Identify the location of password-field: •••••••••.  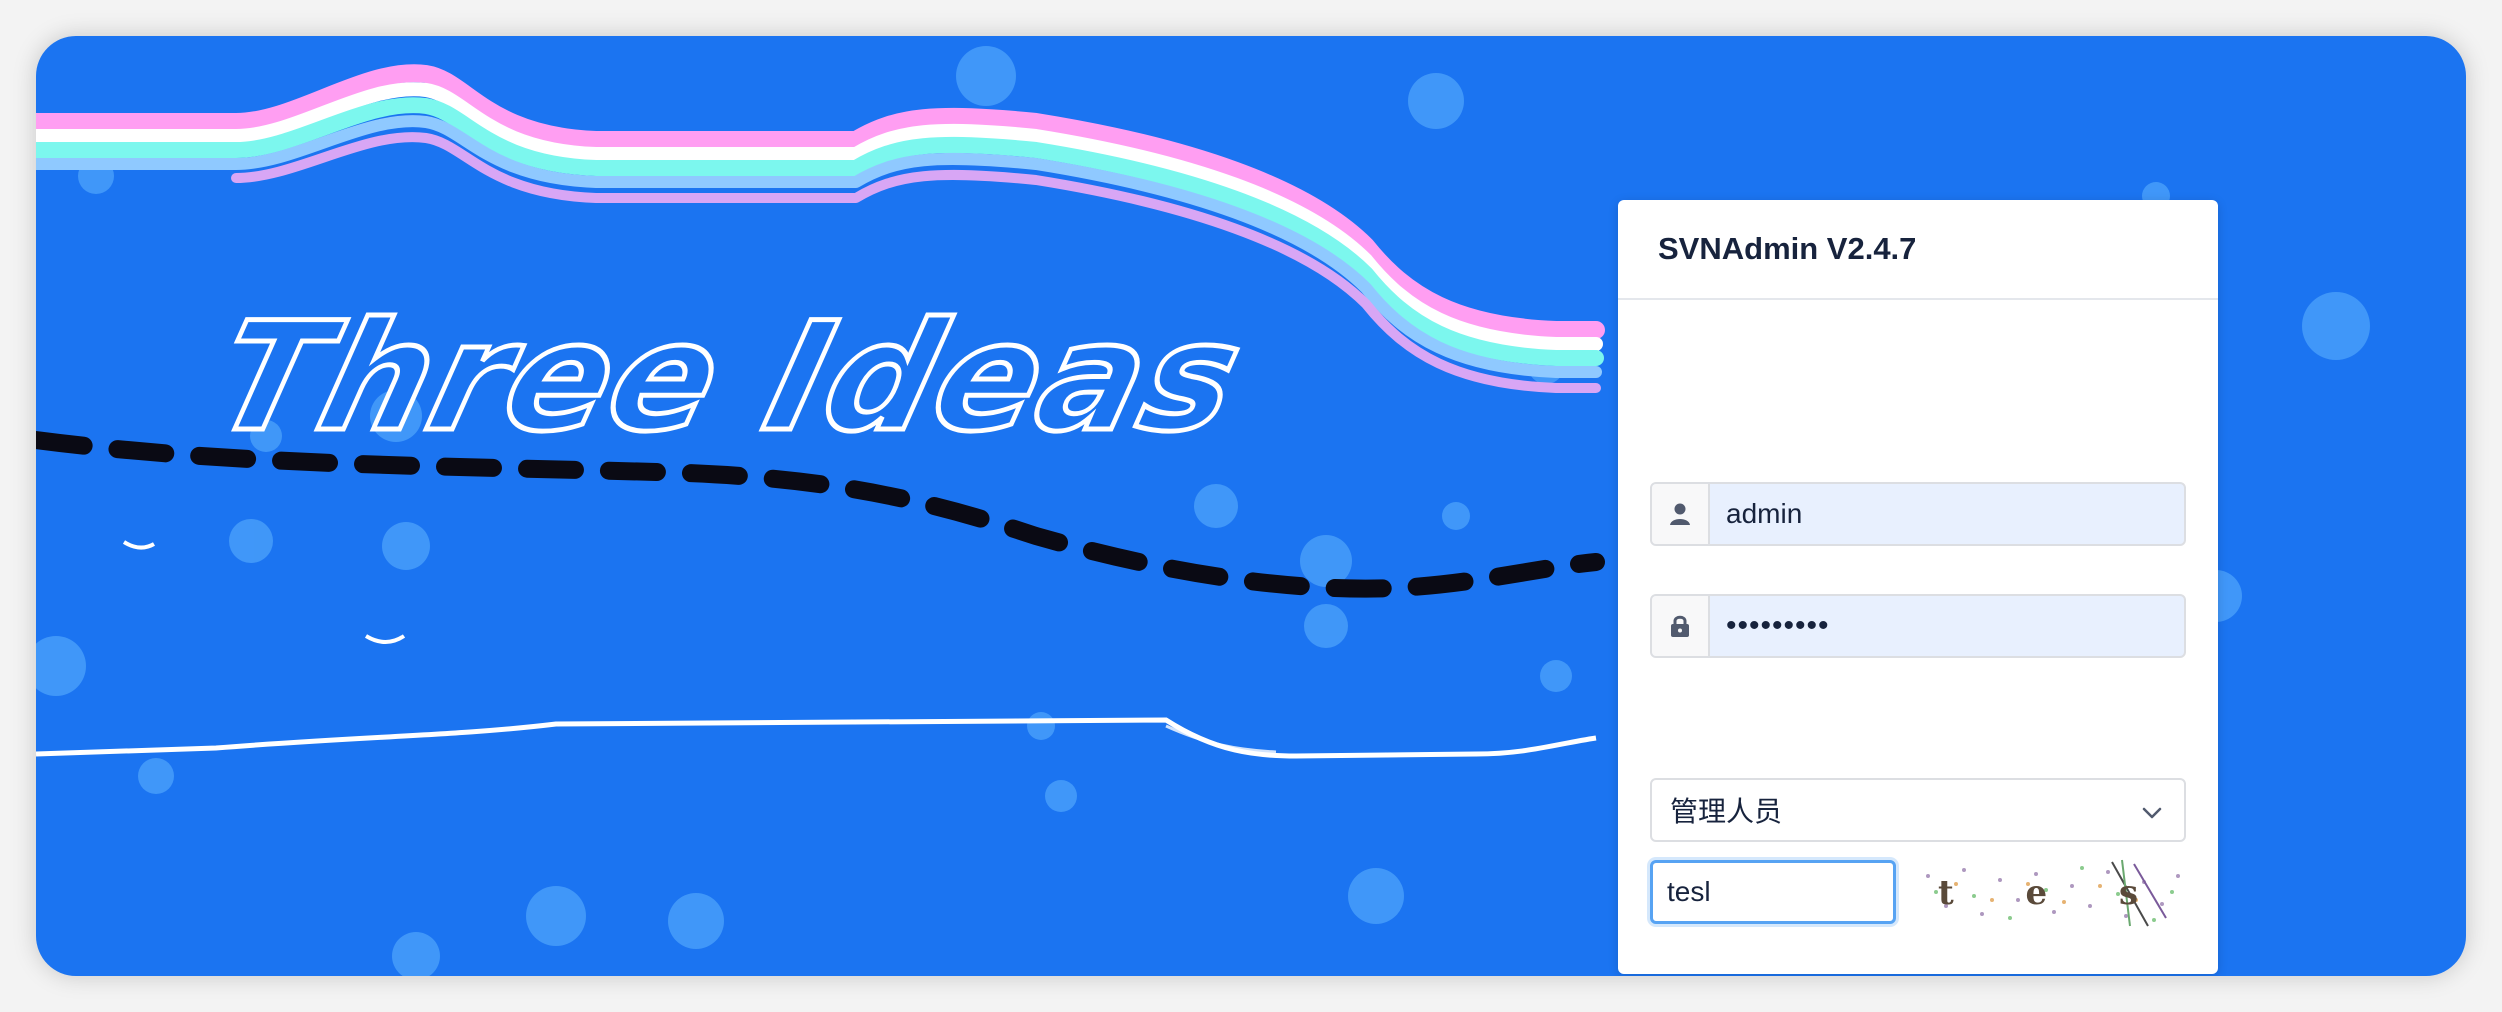
(1918, 626).